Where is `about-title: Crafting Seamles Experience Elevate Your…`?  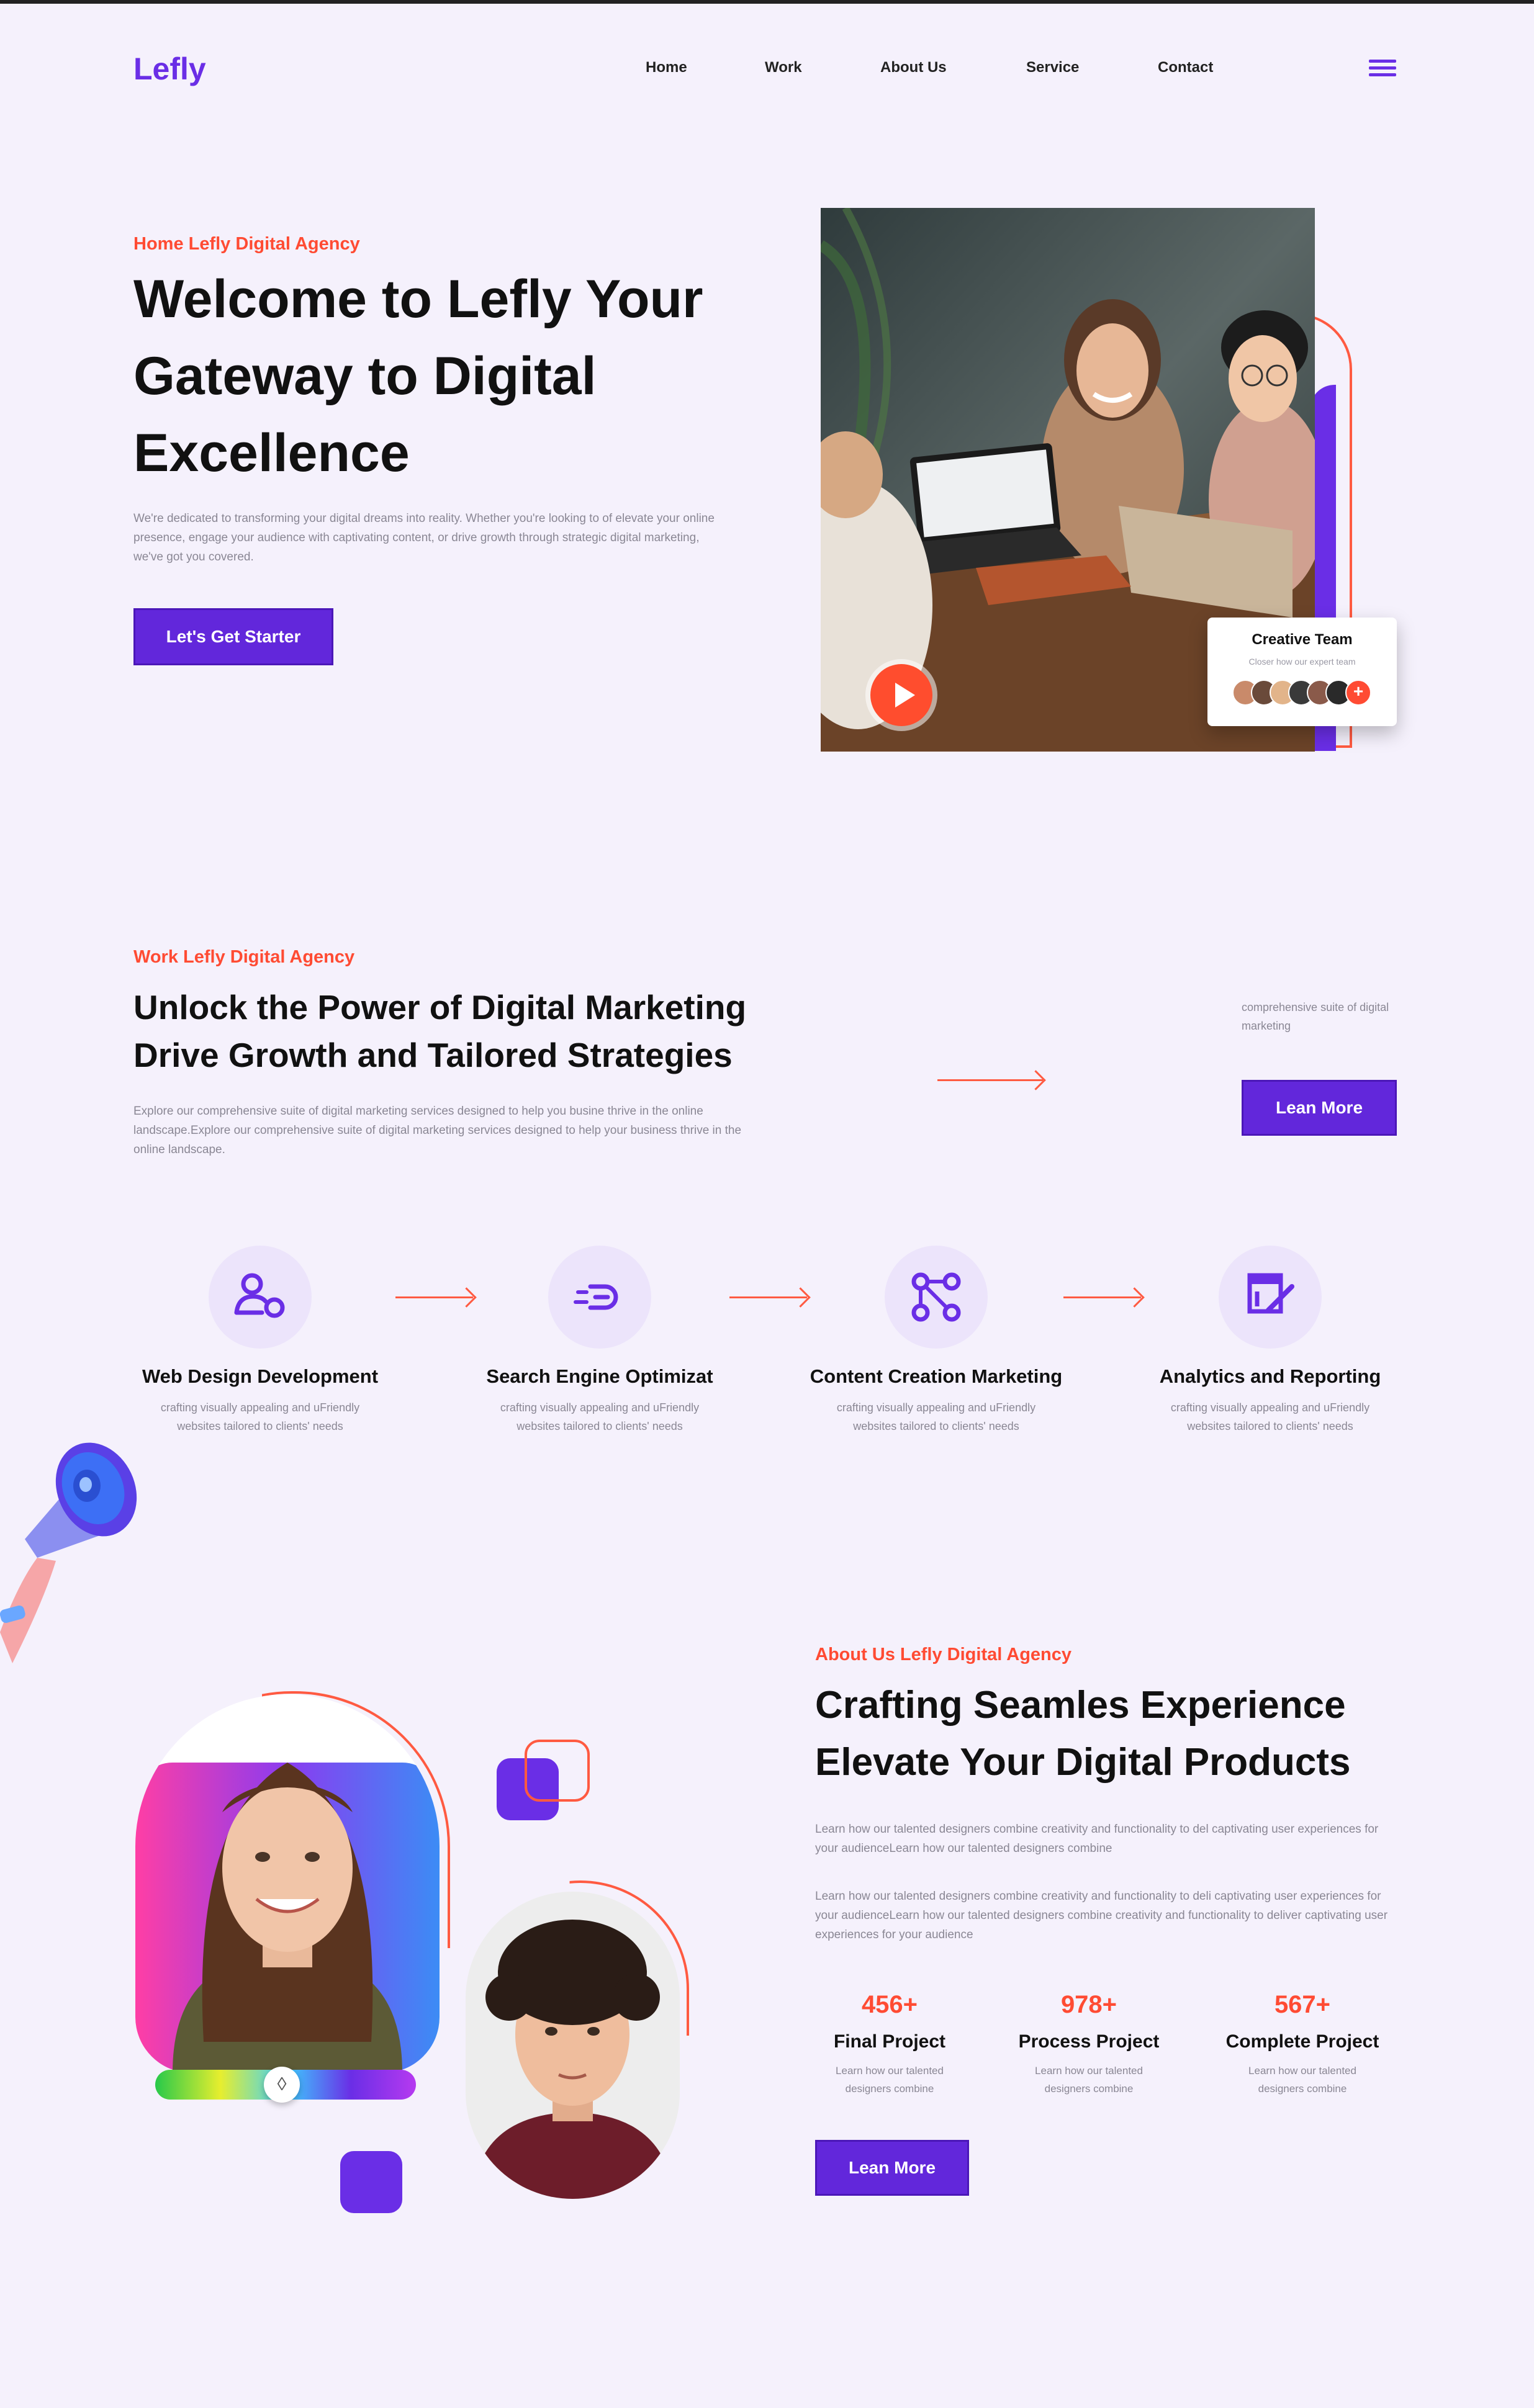 about-title: Crafting Seamles Experience Elevate Your… is located at coordinates (1126, 1734).